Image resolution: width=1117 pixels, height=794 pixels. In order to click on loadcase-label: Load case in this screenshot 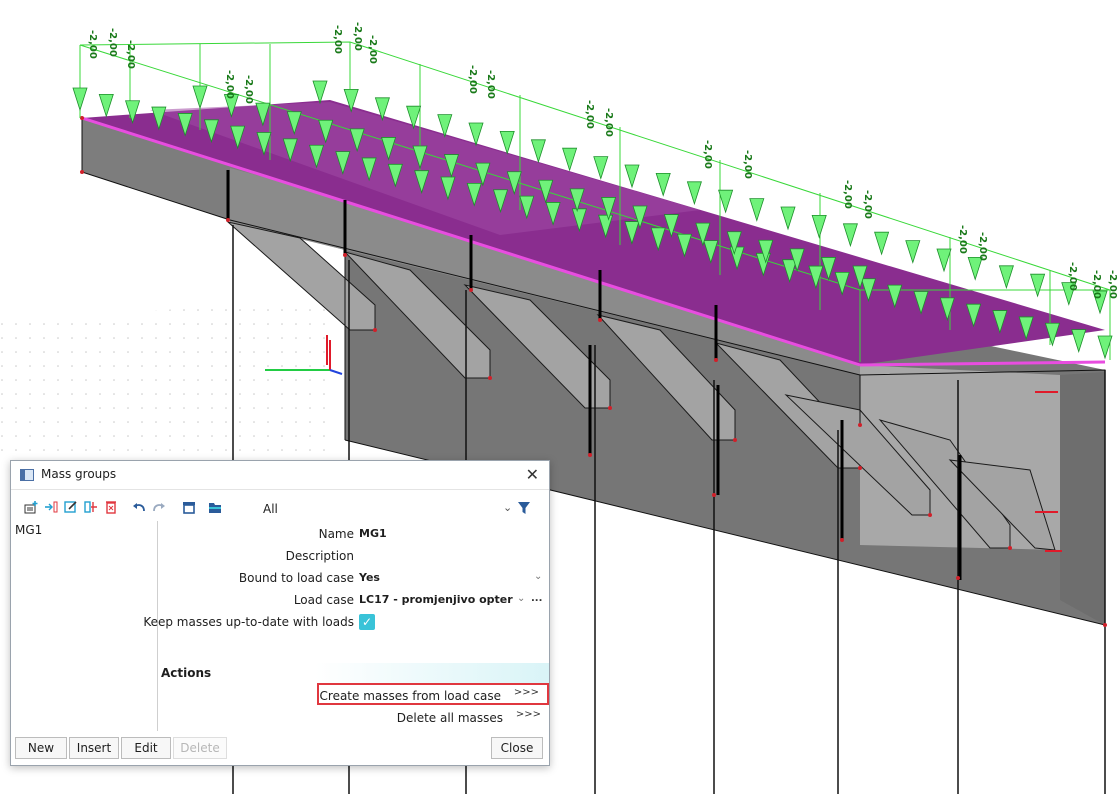, I will do `click(323, 600)`.